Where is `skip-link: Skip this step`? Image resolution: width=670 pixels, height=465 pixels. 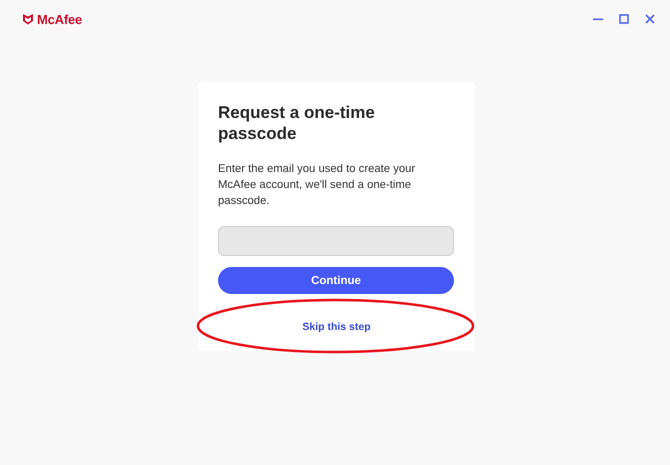 skip-link: Skip this step is located at coordinates (336, 327).